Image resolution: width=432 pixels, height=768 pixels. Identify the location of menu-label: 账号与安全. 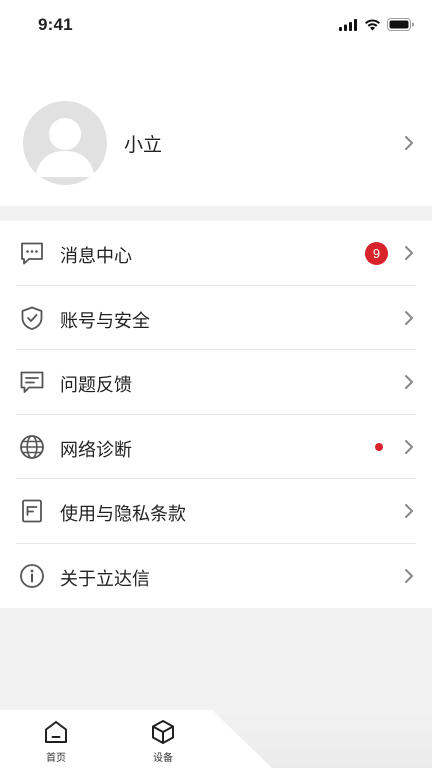
(105, 321).